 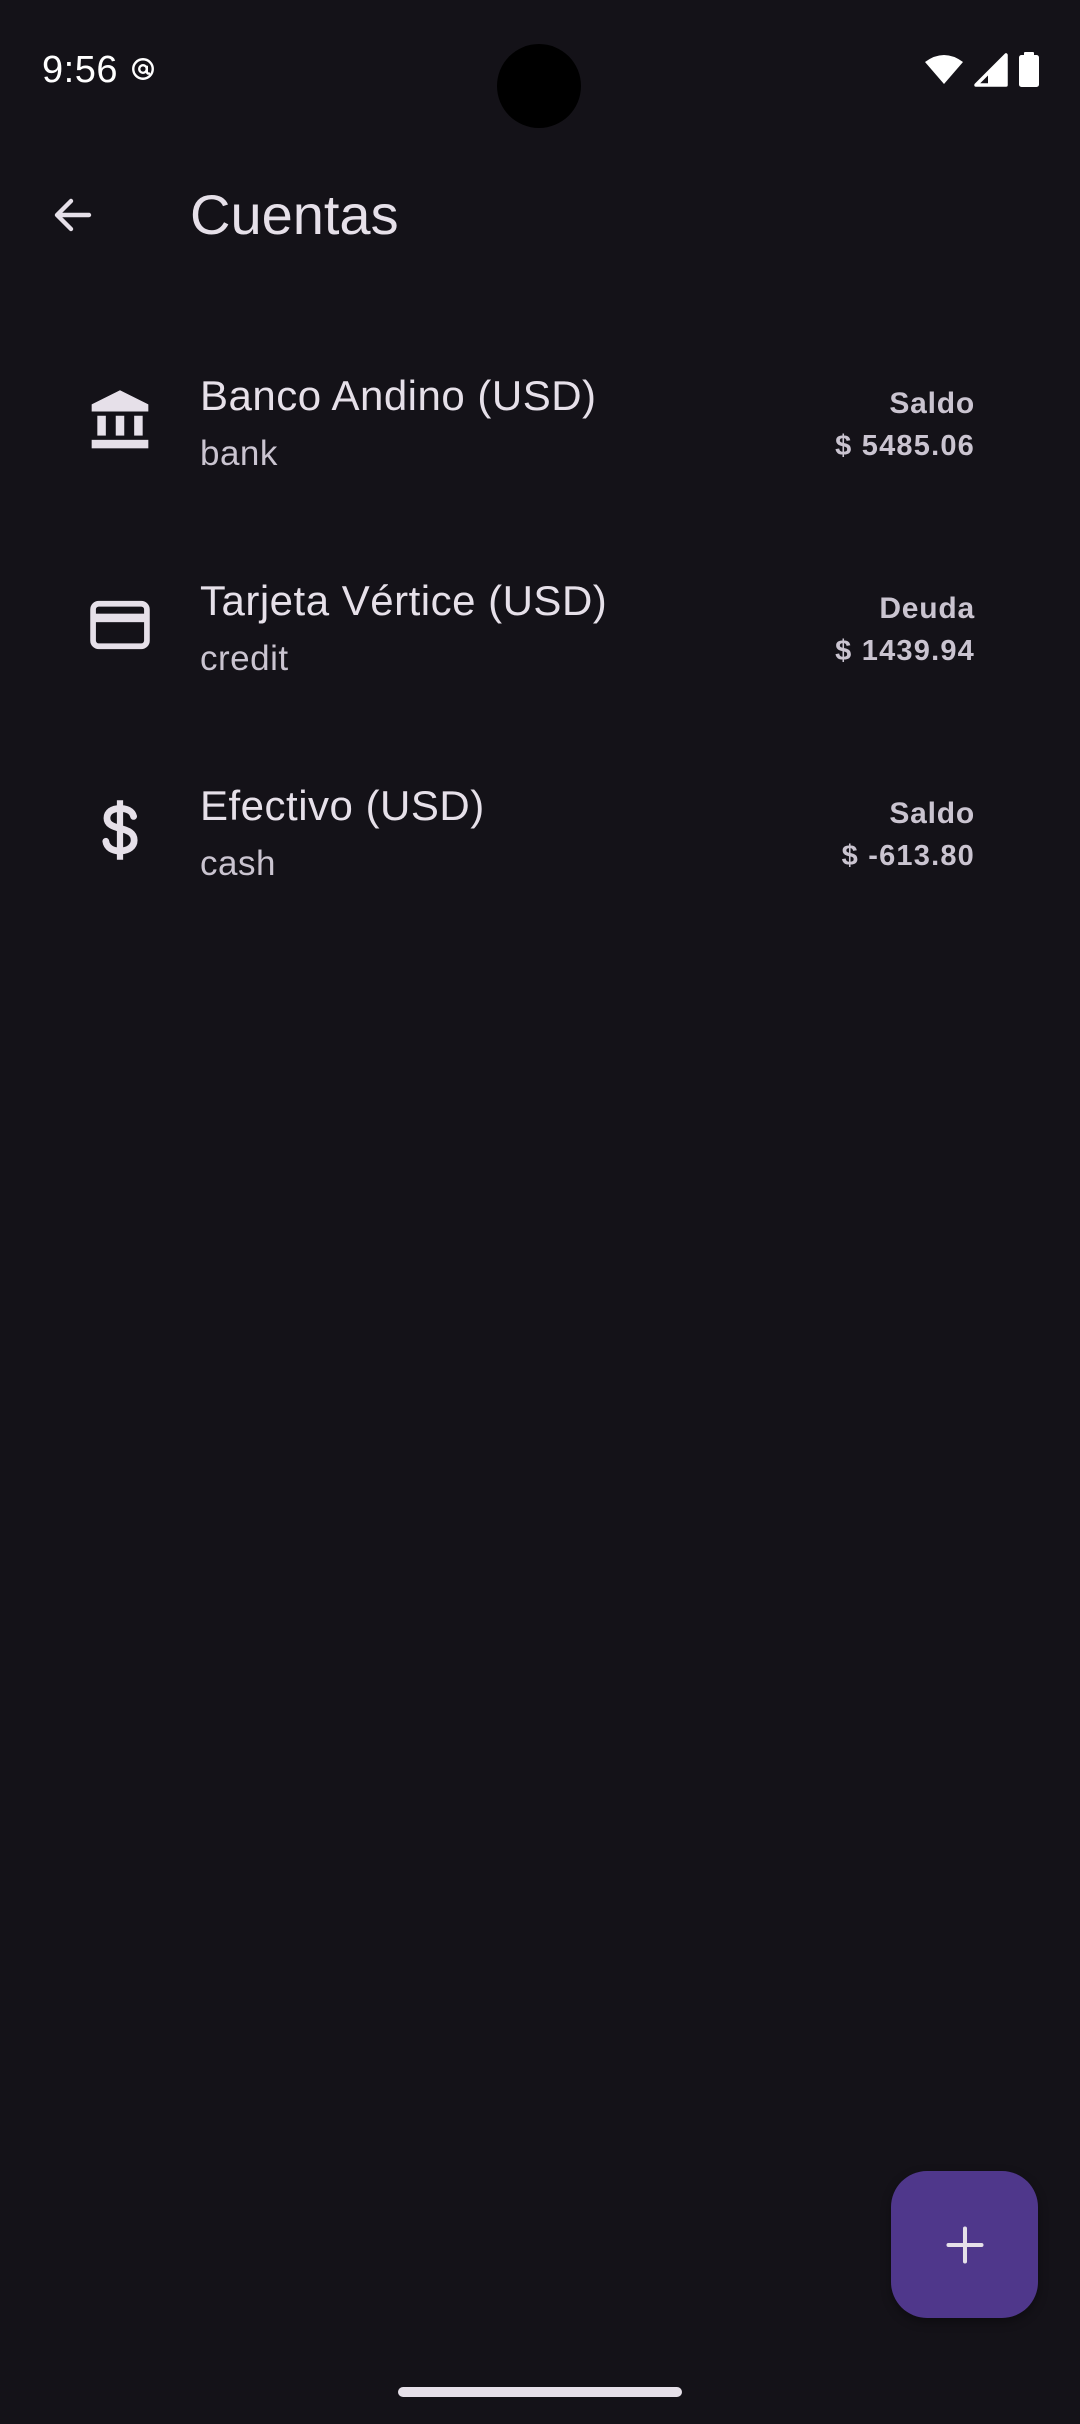 What do you see at coordinates (244, 658) in the screenshot?
I see `account-type: credit` at bounding box center [244, 658].